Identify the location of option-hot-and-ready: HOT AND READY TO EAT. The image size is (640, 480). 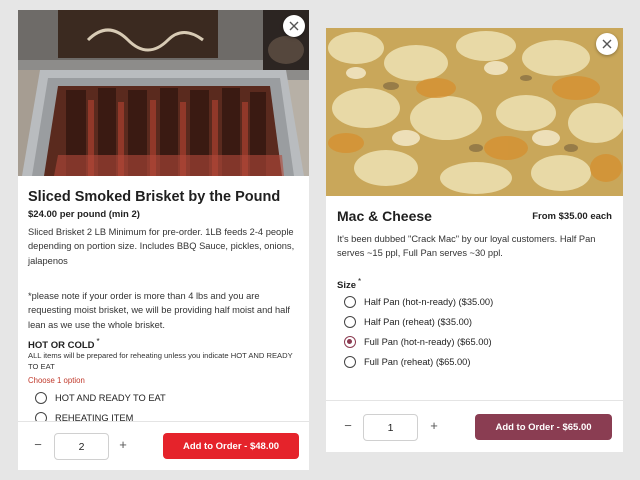
(100, 398).